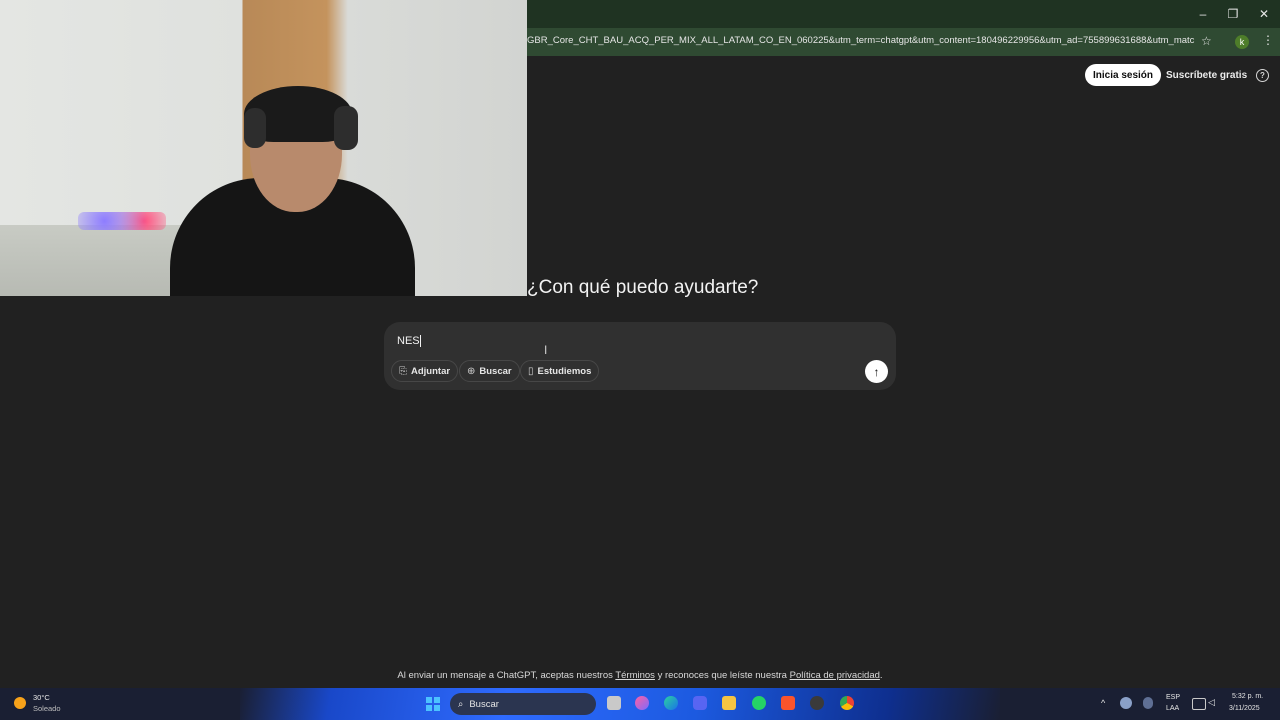  What do you see at coordinates (881, 675) in the screenshot?
I see `footer-suffix: .` at bounding box center [881, 675].